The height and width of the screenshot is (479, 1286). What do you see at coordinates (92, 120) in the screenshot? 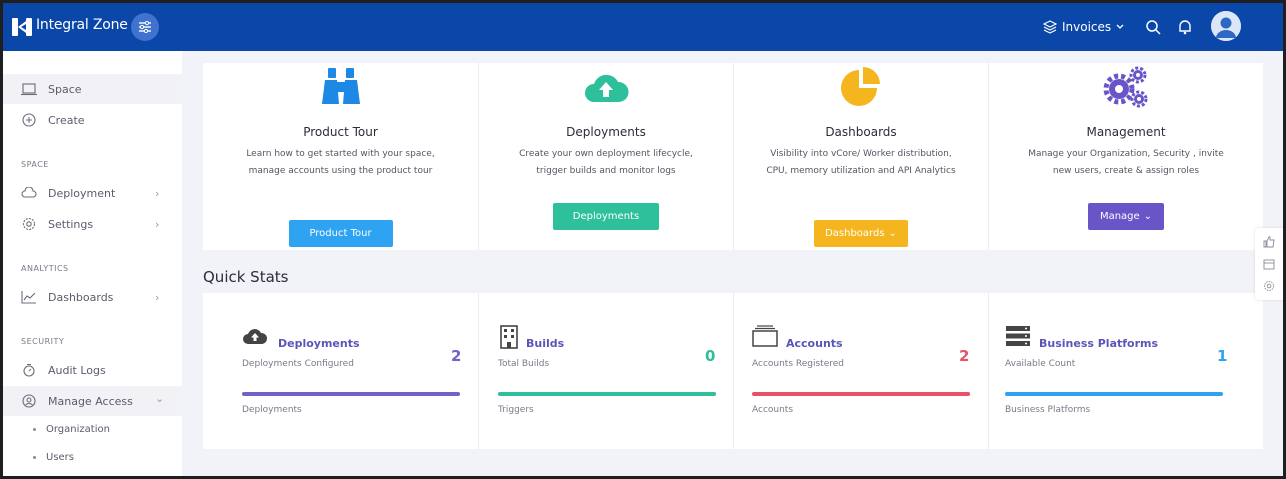
I see `sidebar-item-create: Create` at bounding box center [92, 120].